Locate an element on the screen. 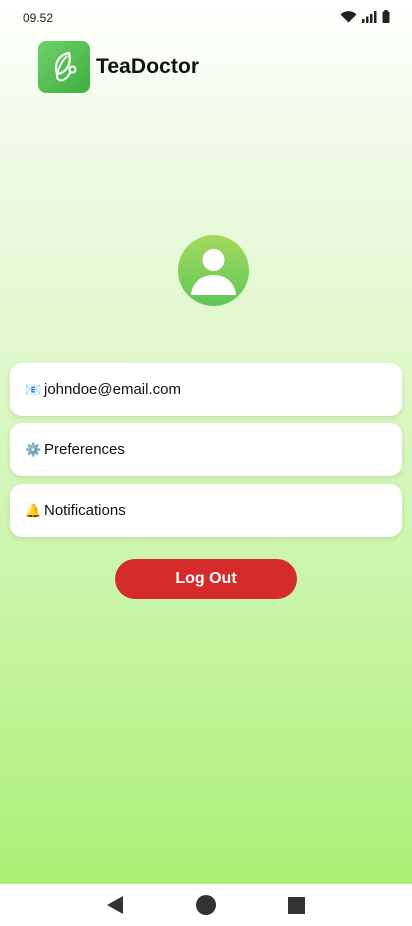 The width and height of the screenshot is (412, 926). logout-button: Log Out is located at coordinates (206, 579).